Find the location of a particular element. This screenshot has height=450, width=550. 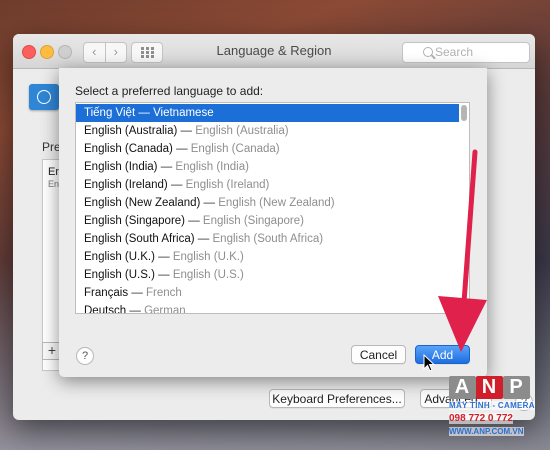

list-item: Deutsch — German is located at coordinates (267, 308).